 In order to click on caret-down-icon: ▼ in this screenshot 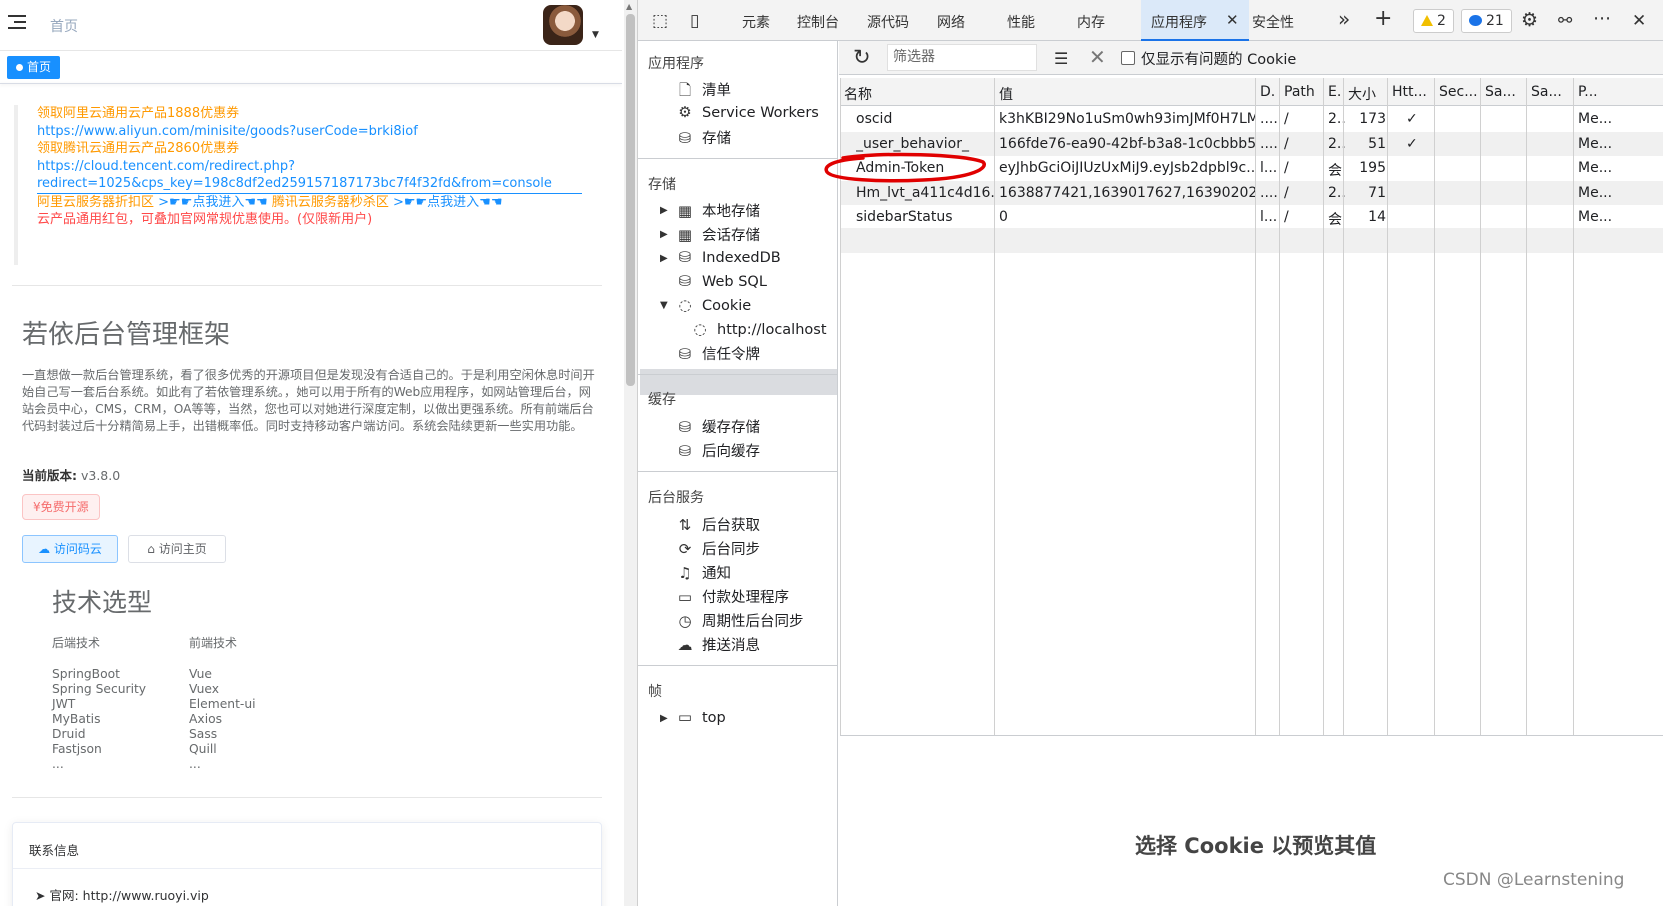, I will do `click(595, 35)`.